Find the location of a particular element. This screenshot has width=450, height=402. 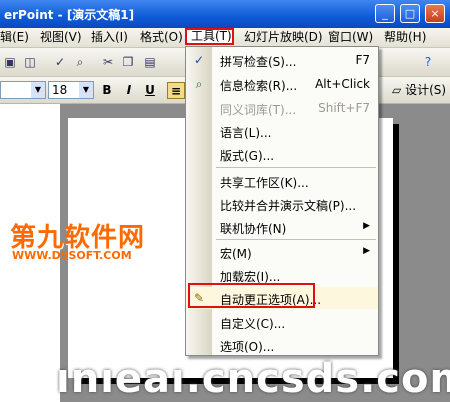

menu-format: 格式(O) is located at coordinates (161, 37).